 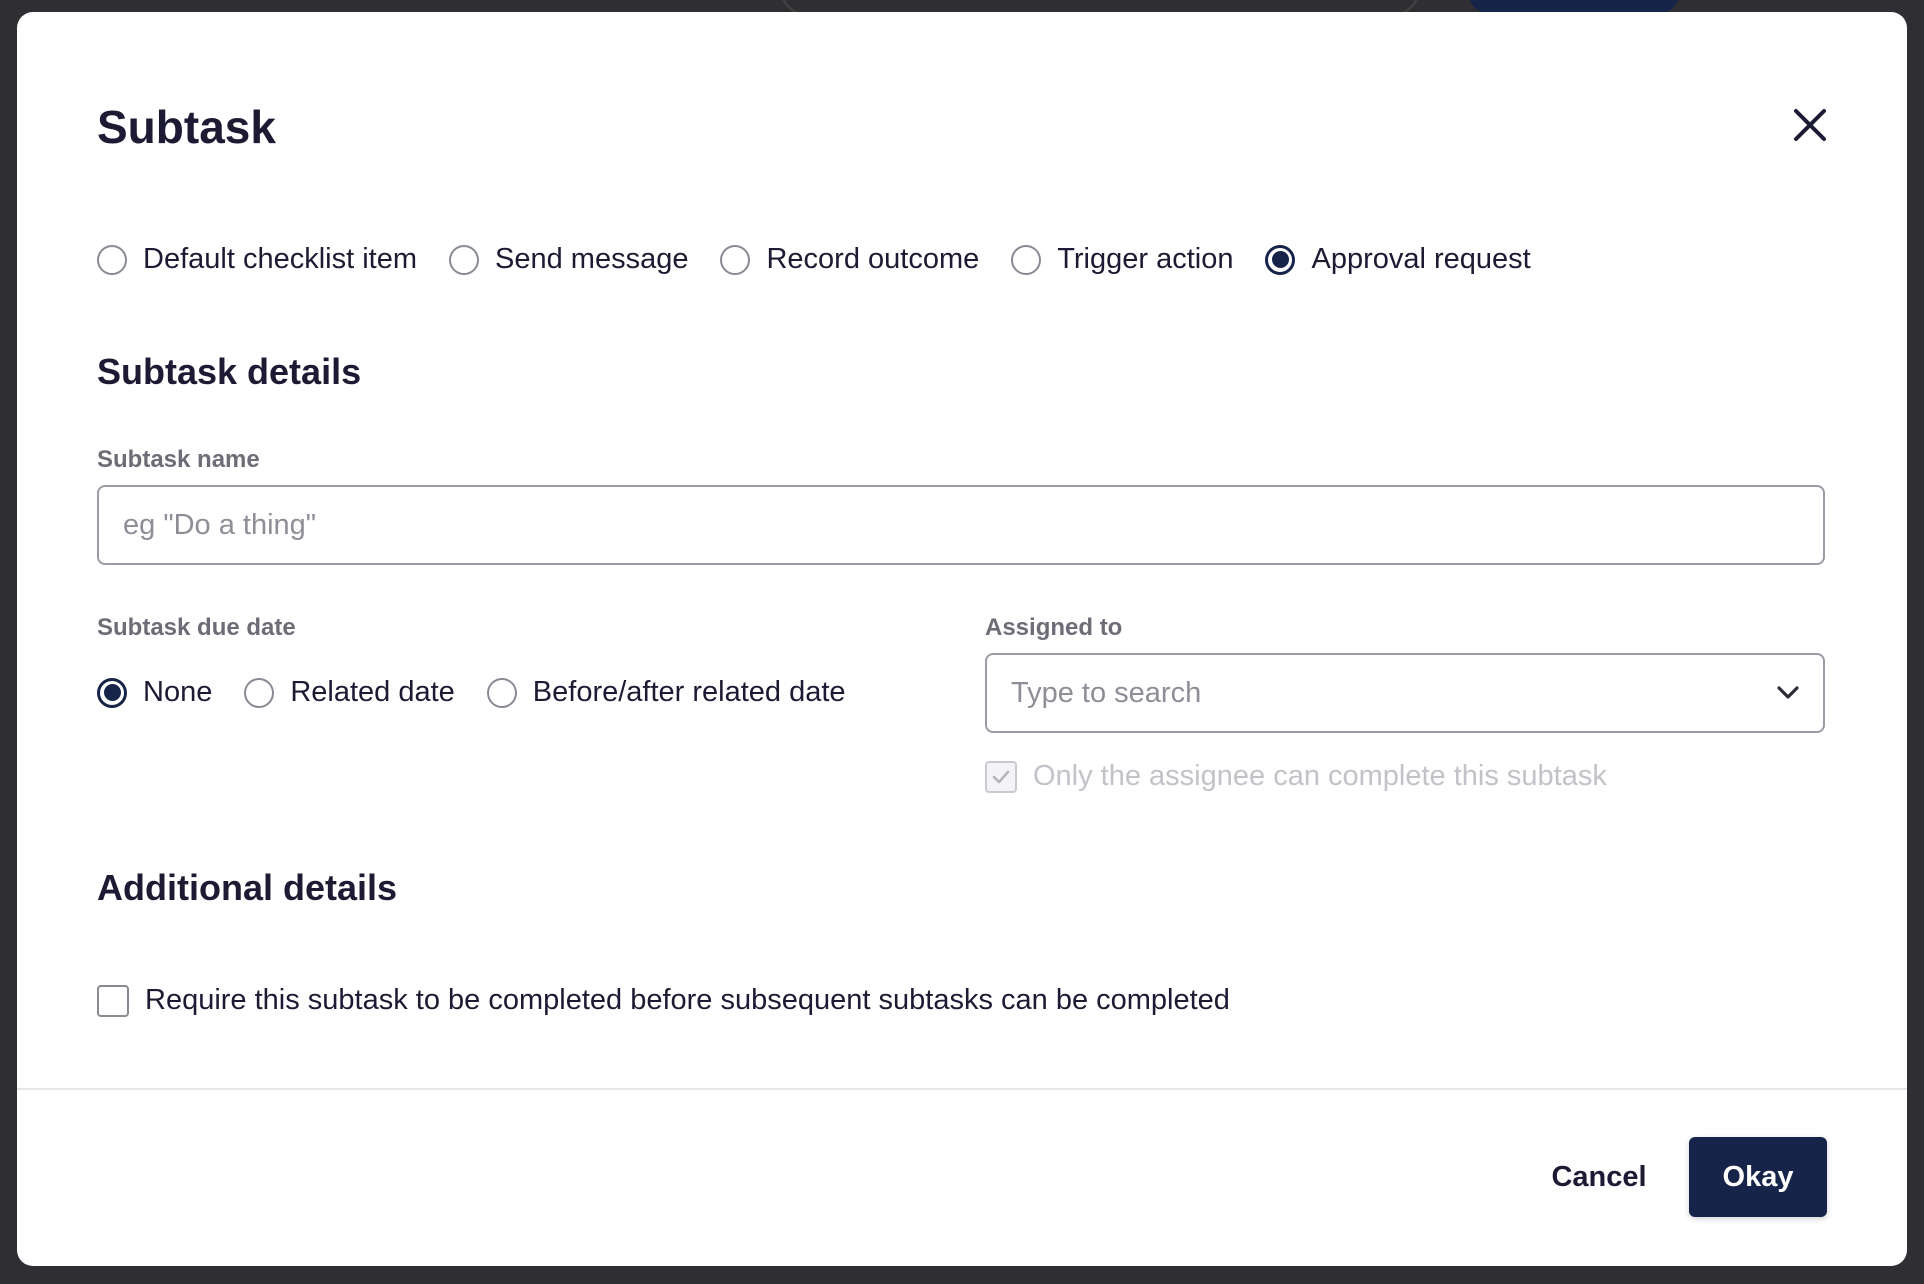 I want to click on footer-divider, so click(x=962, y=1089).